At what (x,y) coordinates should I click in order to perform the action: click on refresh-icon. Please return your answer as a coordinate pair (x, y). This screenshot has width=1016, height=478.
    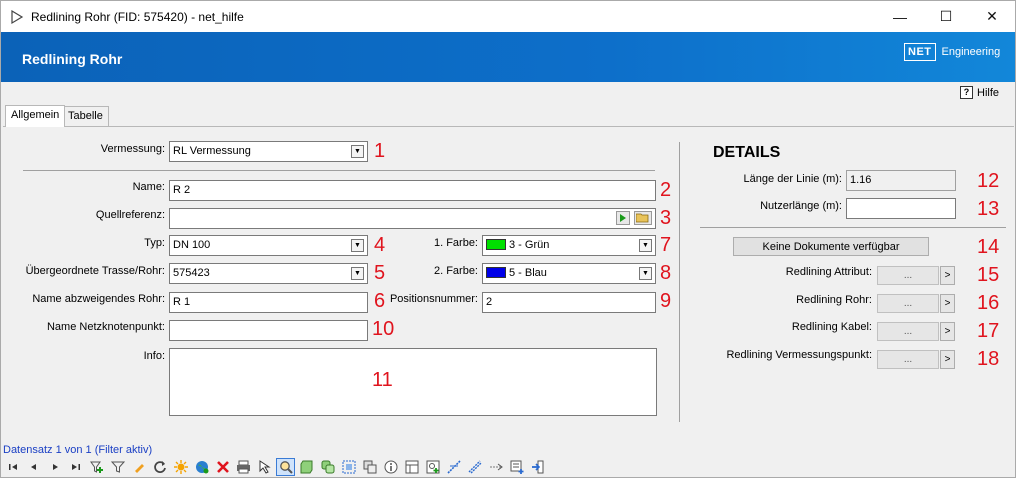
    Looking at the image, I should click on (159, 467).